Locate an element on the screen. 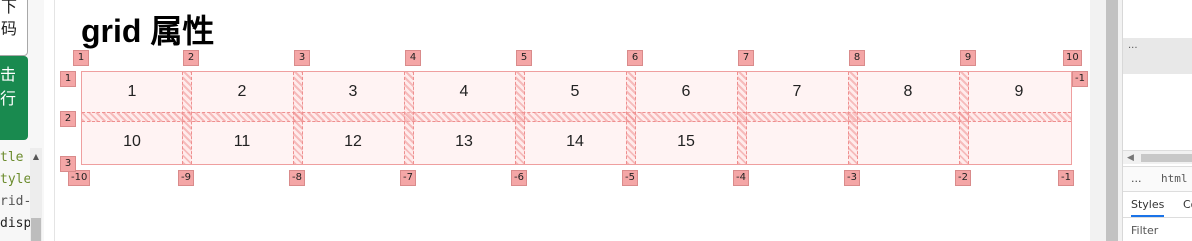 This screenshot has height=241, width=1192. view-source-button: 下 码 is located at coordinates (14, 28).